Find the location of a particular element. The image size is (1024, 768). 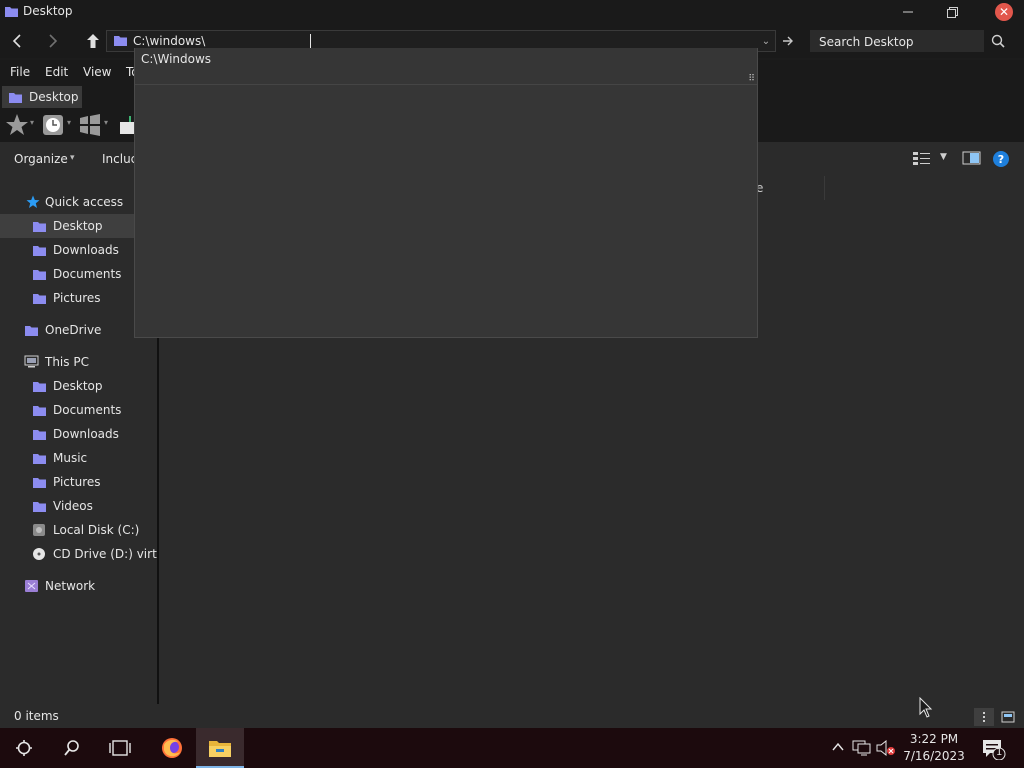

chevron-down-icon: ⌄ is located at coordinates (766, 41).